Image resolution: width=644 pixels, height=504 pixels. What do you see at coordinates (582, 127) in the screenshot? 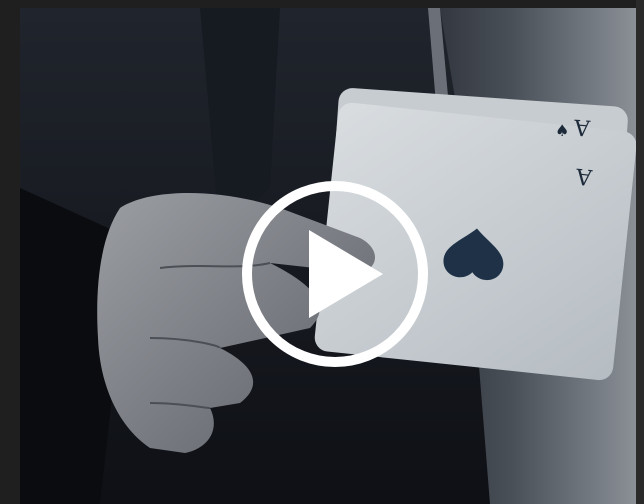
I see `svg-text: A` at bounding box center [582, 127].